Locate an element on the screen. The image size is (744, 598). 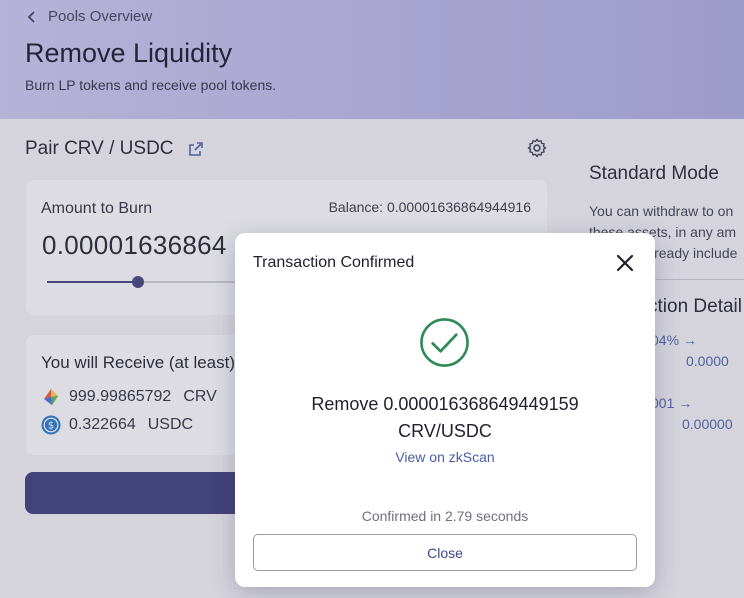
checkmark-circle-icon is located at coordinates (444, 342).